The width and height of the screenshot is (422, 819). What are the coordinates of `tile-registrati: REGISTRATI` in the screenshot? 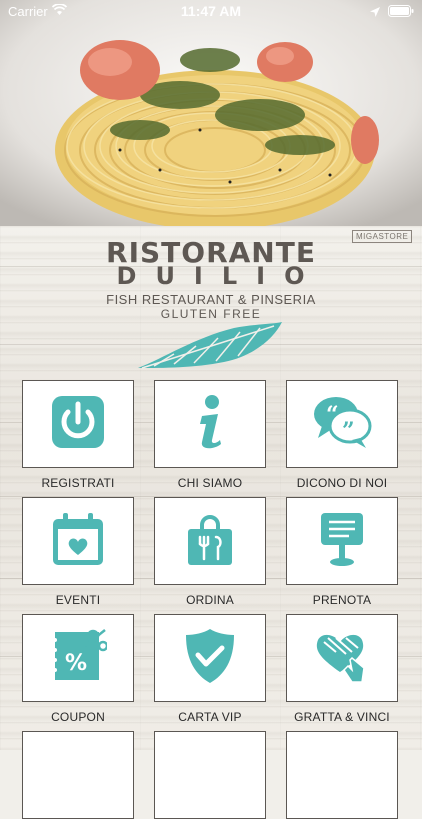 It's located at (78, 435).